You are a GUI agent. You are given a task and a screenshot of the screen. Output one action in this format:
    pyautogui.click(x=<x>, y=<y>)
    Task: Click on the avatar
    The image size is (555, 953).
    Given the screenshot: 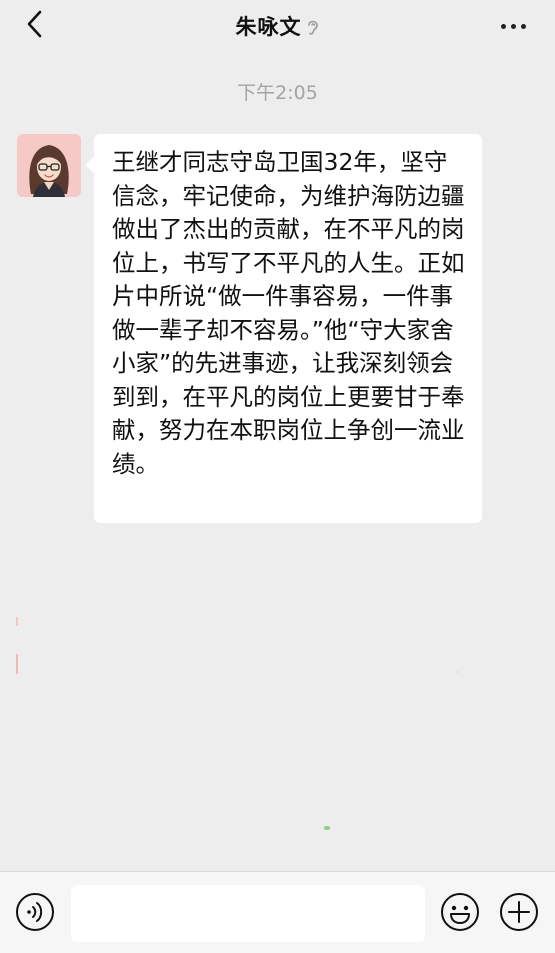 What is the action you would take?
    pyautogui.click(x=49, y=165)
    